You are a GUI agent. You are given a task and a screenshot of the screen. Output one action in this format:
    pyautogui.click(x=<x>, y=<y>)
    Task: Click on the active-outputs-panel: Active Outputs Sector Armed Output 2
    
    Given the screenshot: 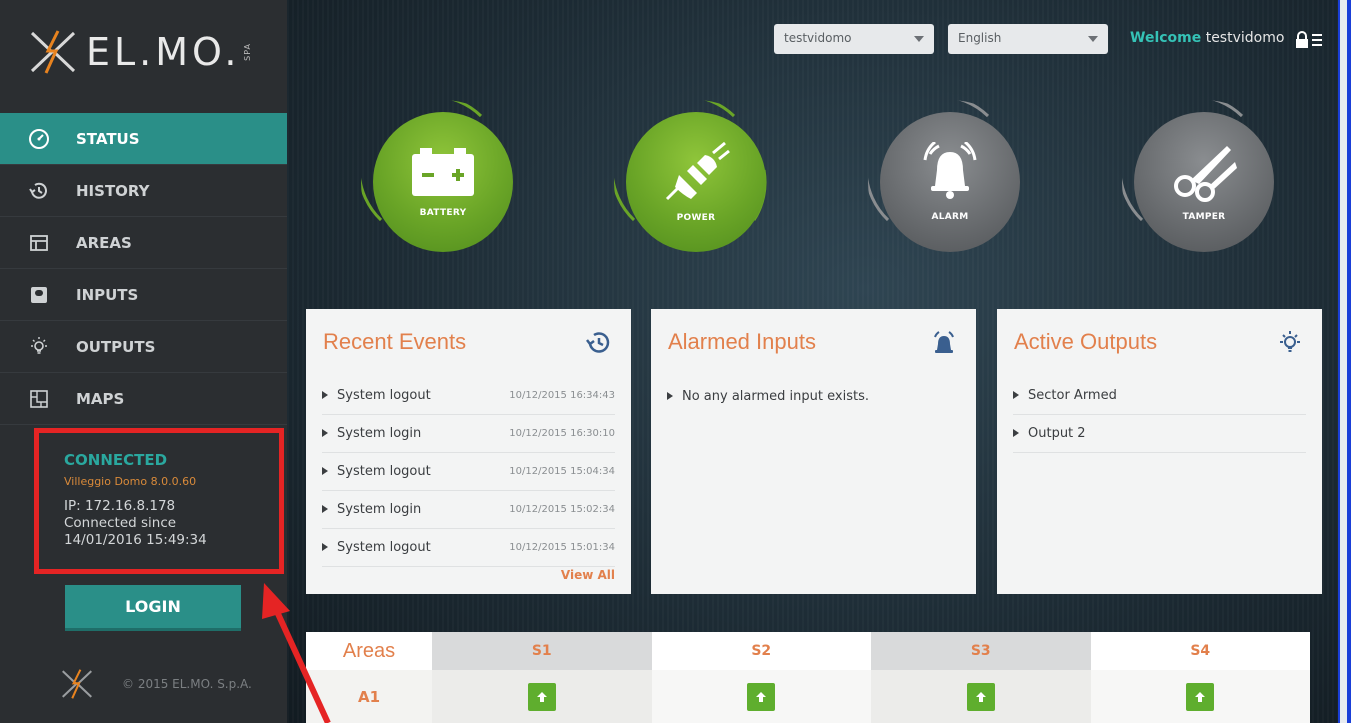 What is the action you would take?
    pyautogui.click(x=1159, y=451)
    